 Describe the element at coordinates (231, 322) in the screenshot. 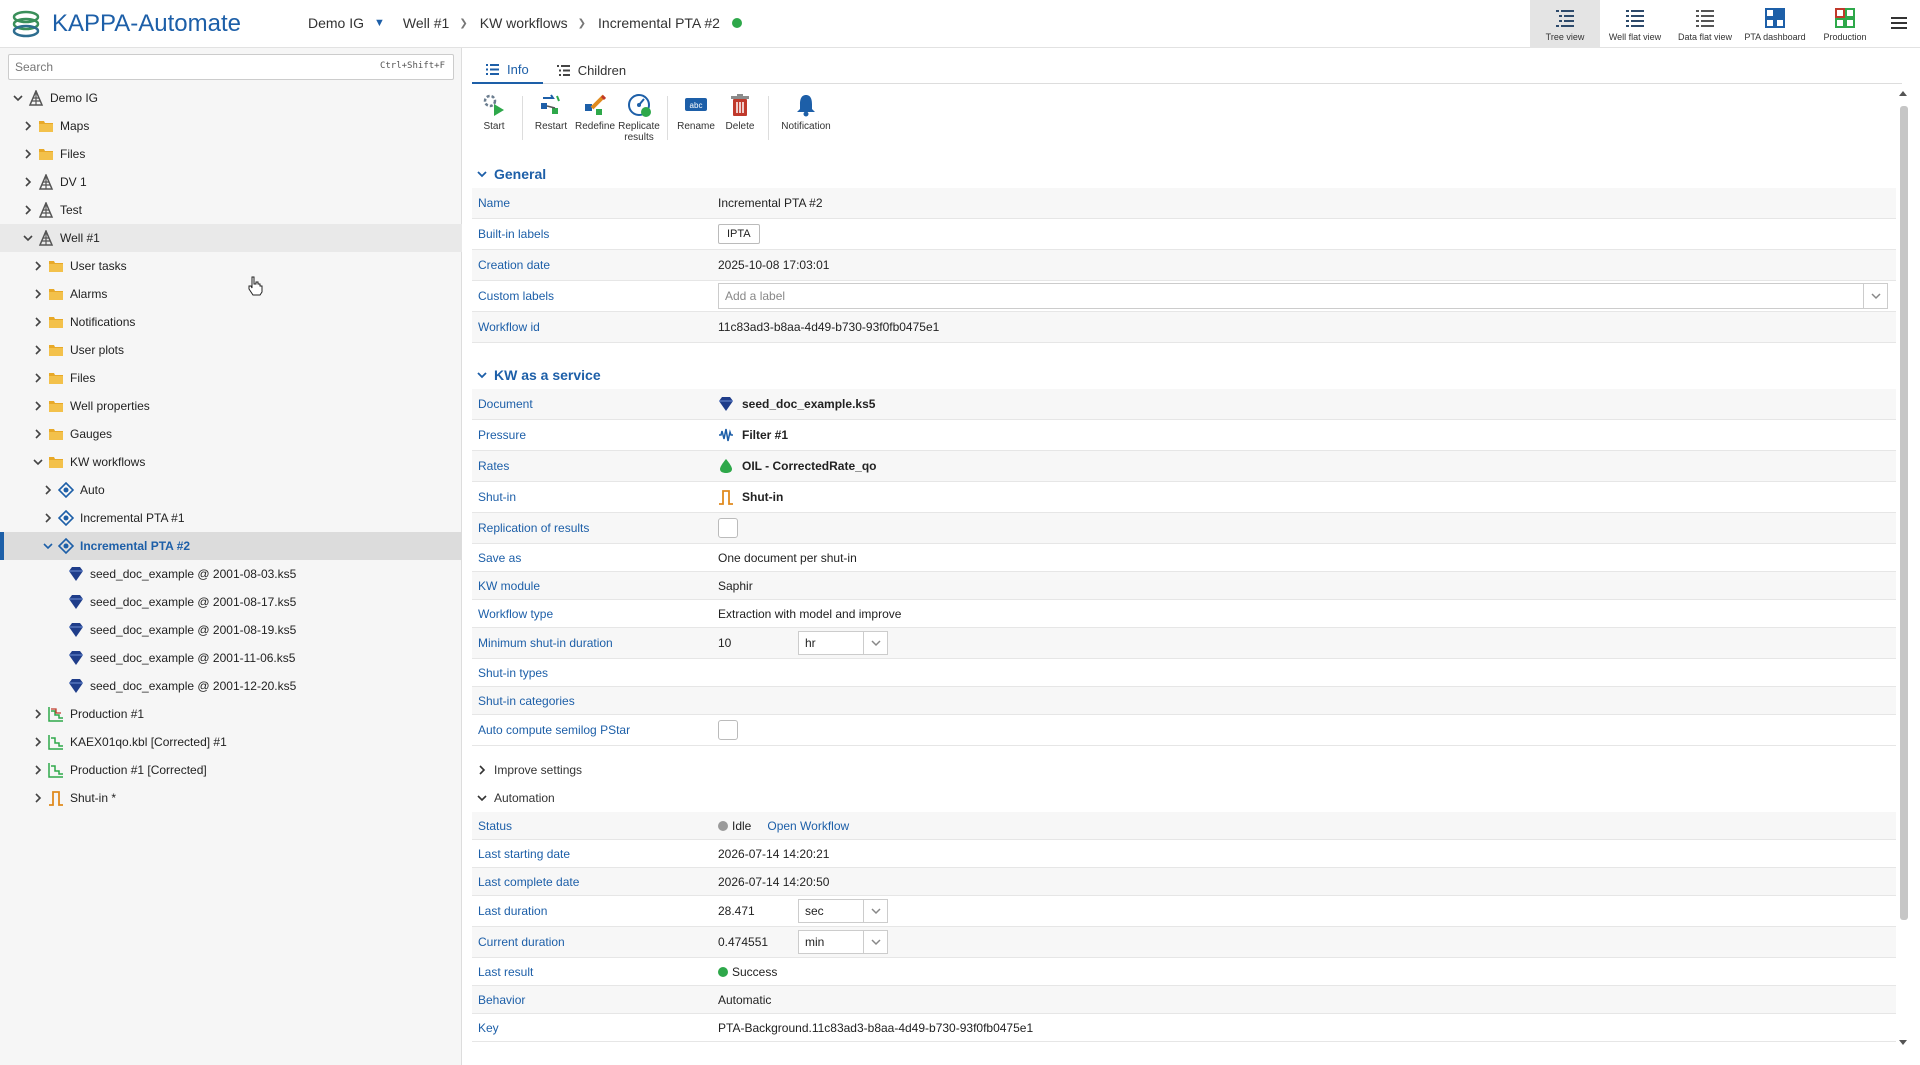

I see `tree-node-notifications: Notifications` at that location.